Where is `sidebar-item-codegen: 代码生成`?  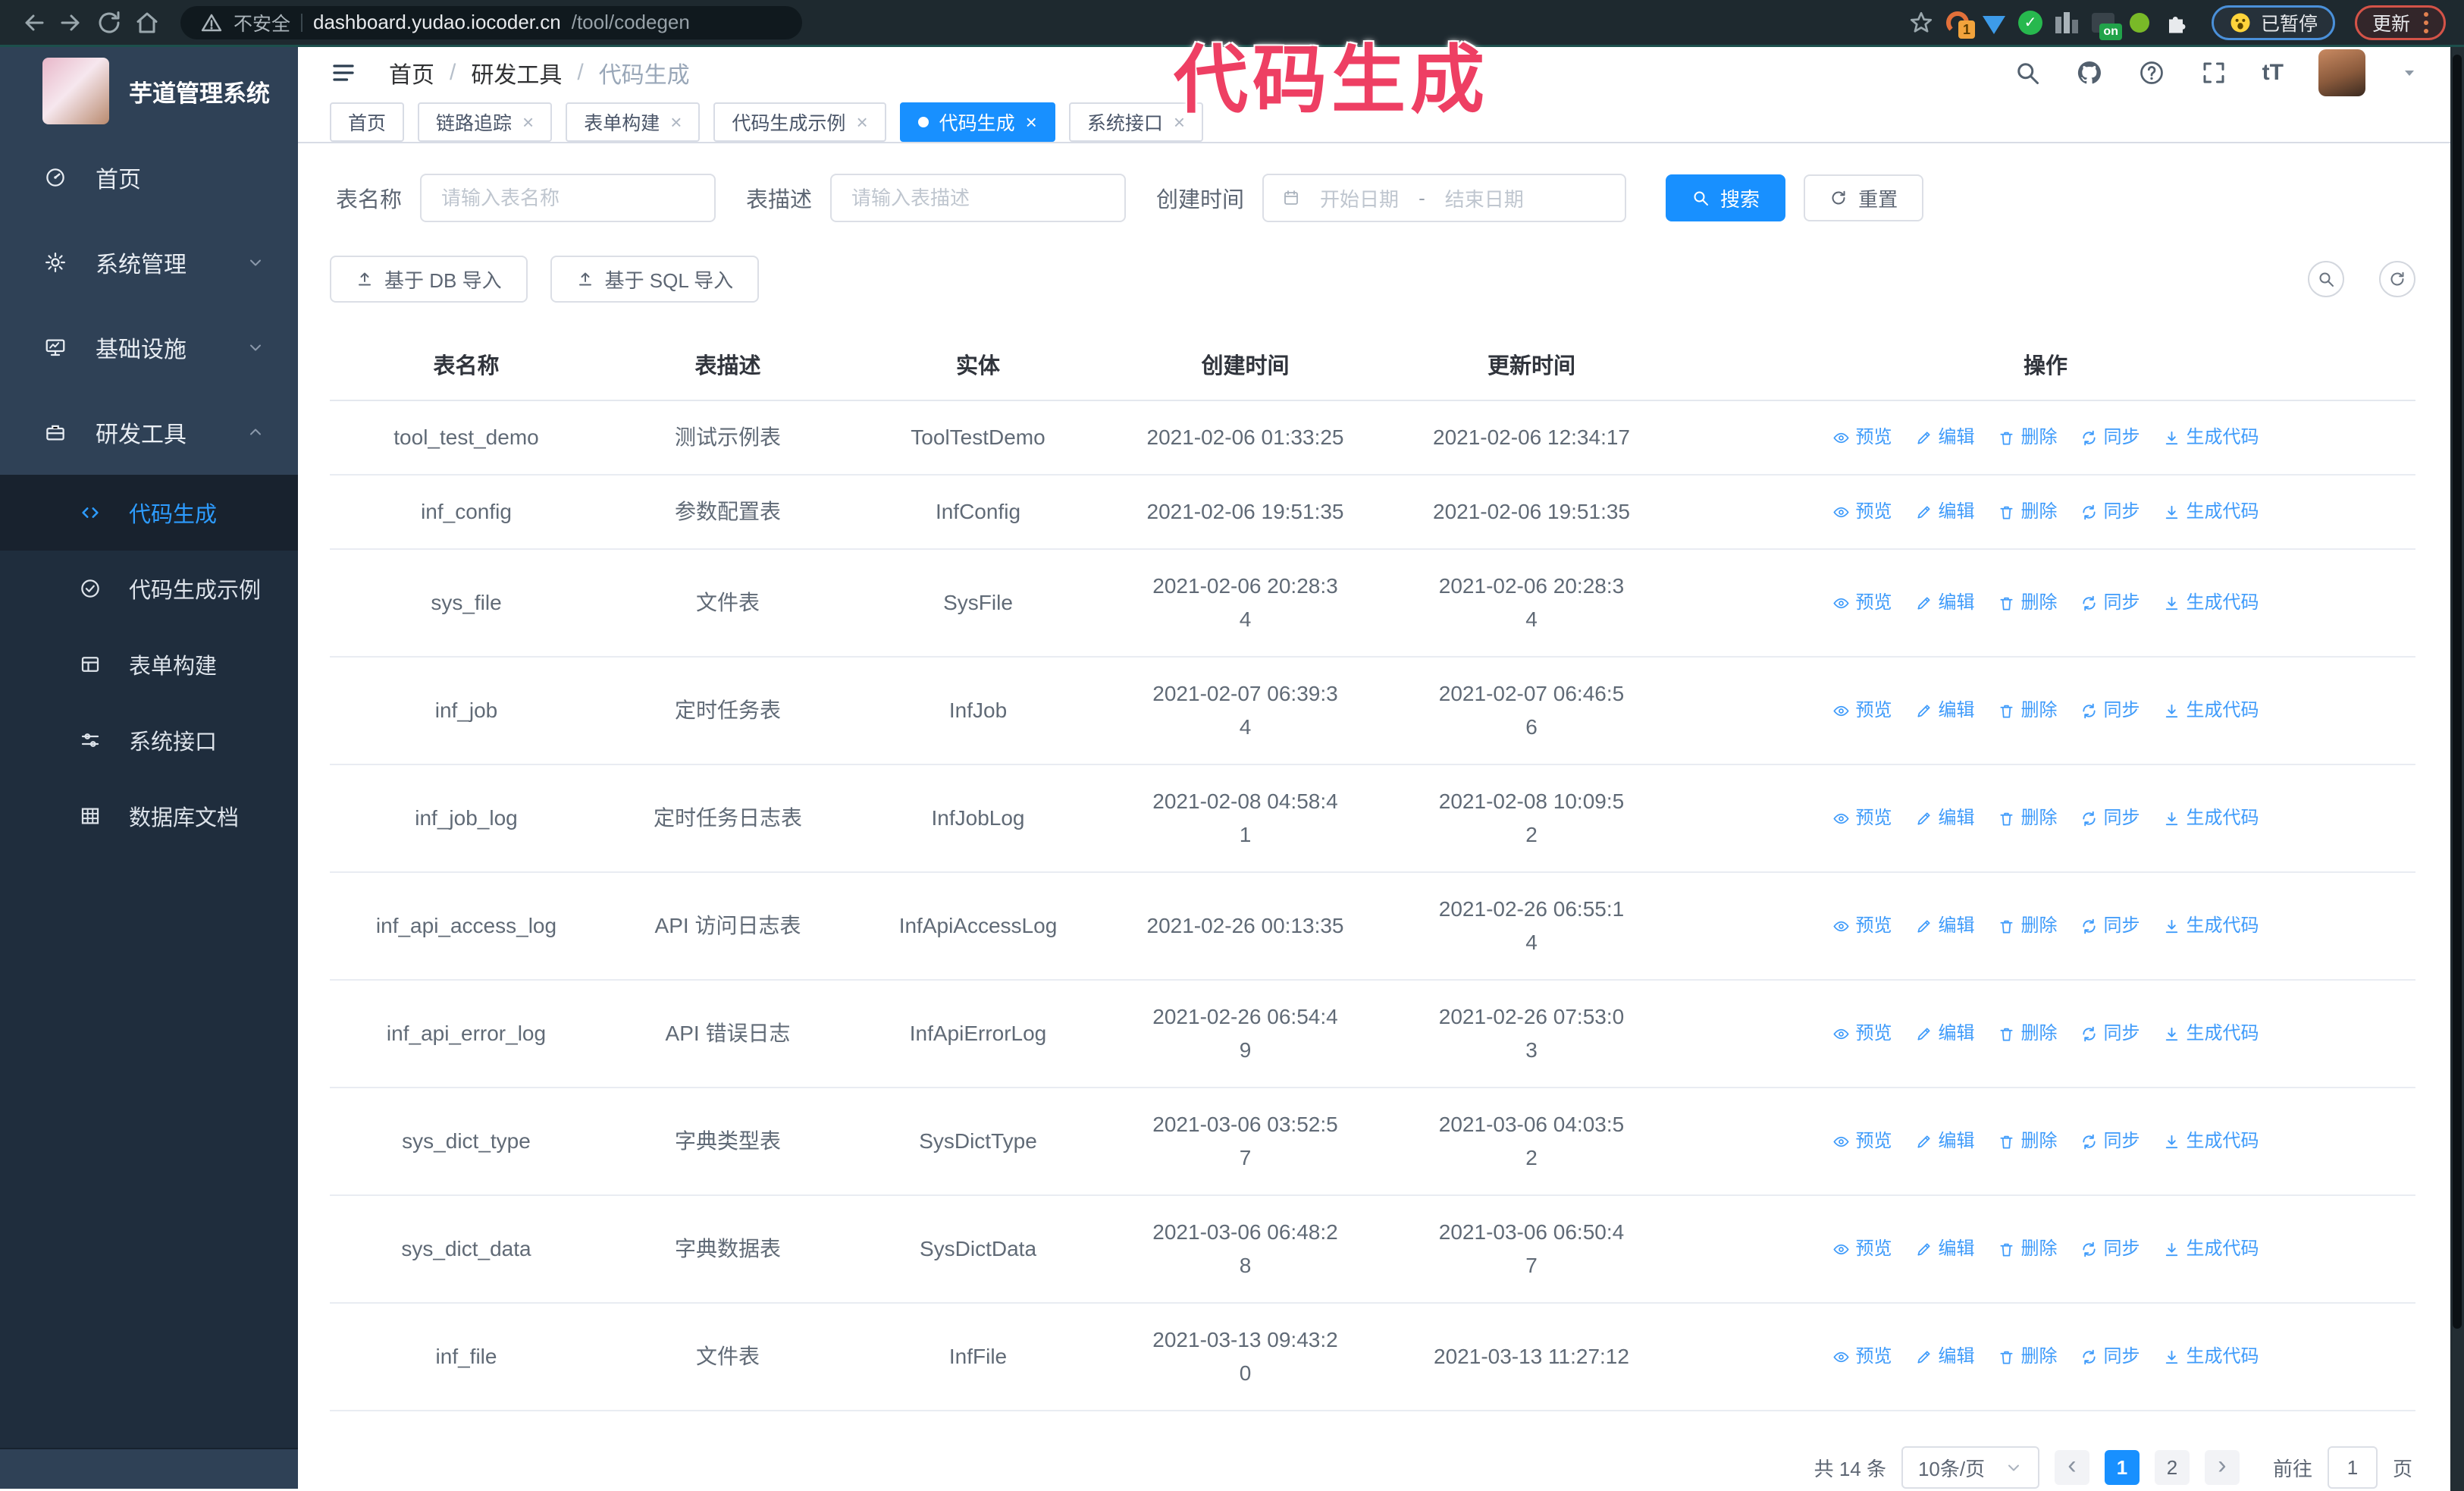 sidebar-item-codegen: 代码生成 is located at coordinates (149, 513).